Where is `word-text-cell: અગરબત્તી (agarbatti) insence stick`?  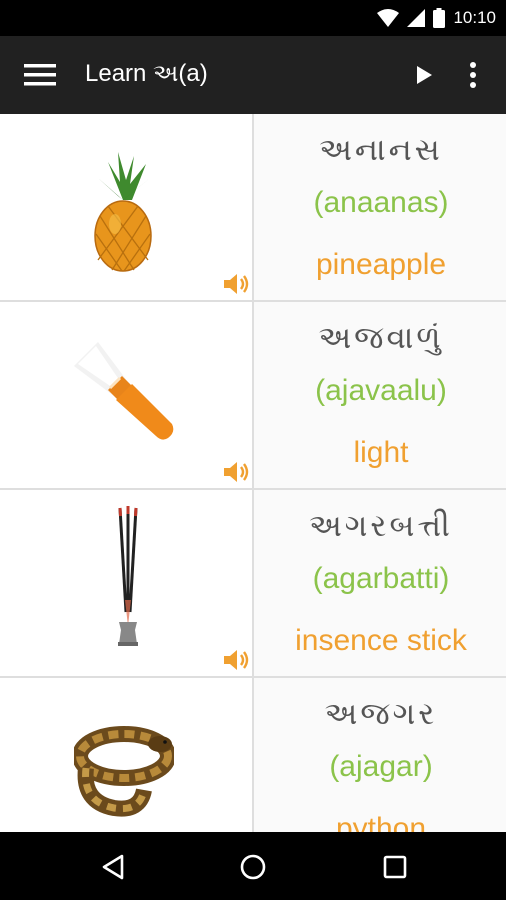
word-text-cell: અગરબત્તી (agarbatti) insence stick is located at coordinates (381, 583).